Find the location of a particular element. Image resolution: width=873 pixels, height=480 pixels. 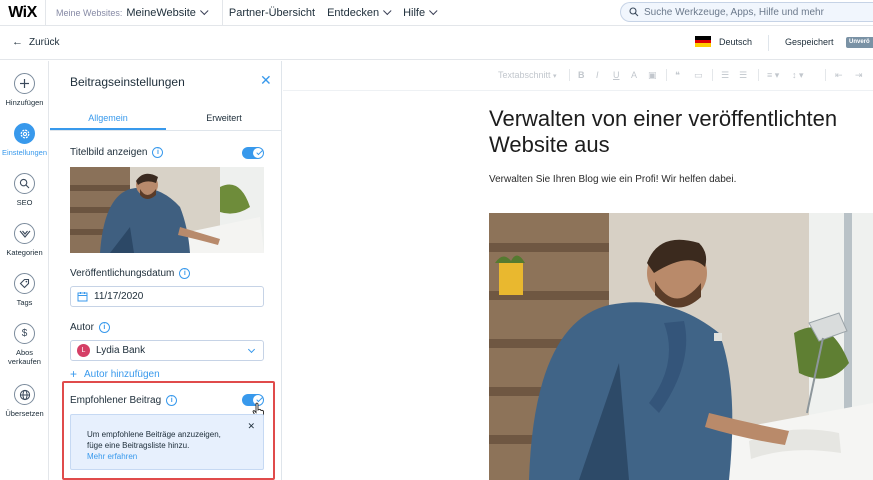

plus-icon is located at coordinates (24, 83).